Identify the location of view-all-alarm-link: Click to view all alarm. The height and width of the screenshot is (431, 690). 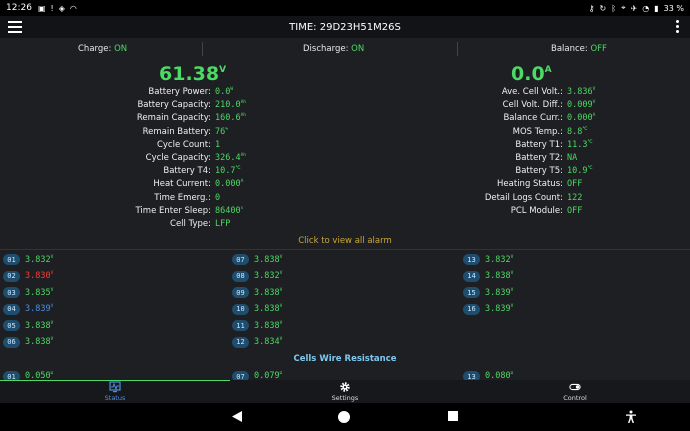
(345, 241).